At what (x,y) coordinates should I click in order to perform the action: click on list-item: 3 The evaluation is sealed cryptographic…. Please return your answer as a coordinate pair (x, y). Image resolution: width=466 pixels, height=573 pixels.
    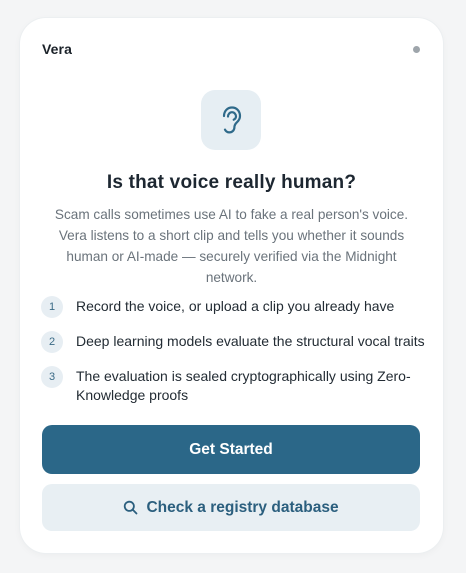
    Looking at the image, I should click on (233, 385).